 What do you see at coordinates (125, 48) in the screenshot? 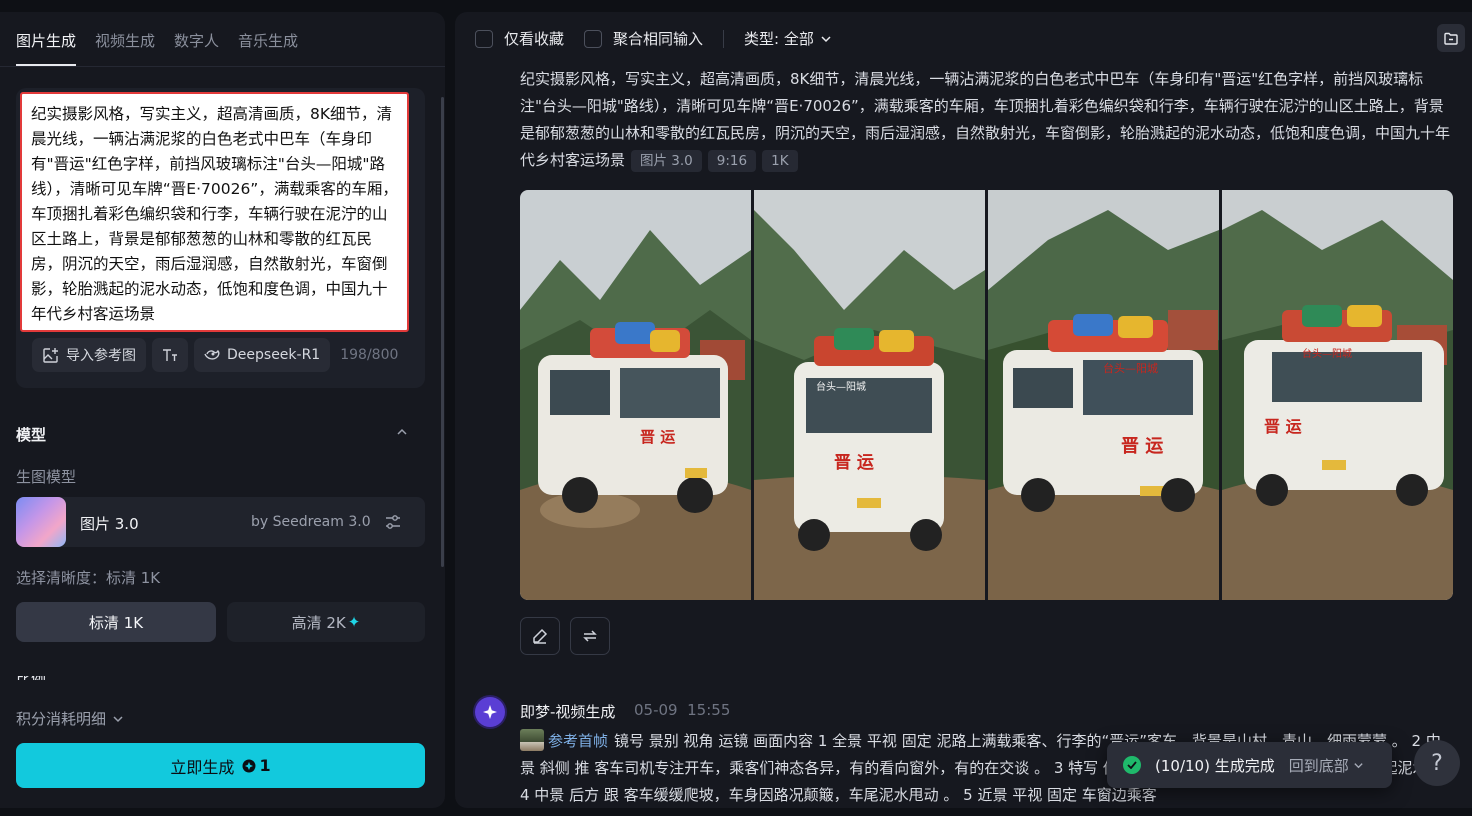
I see `tab-video-generation: 视频生成` at bounding box center [125, 48].